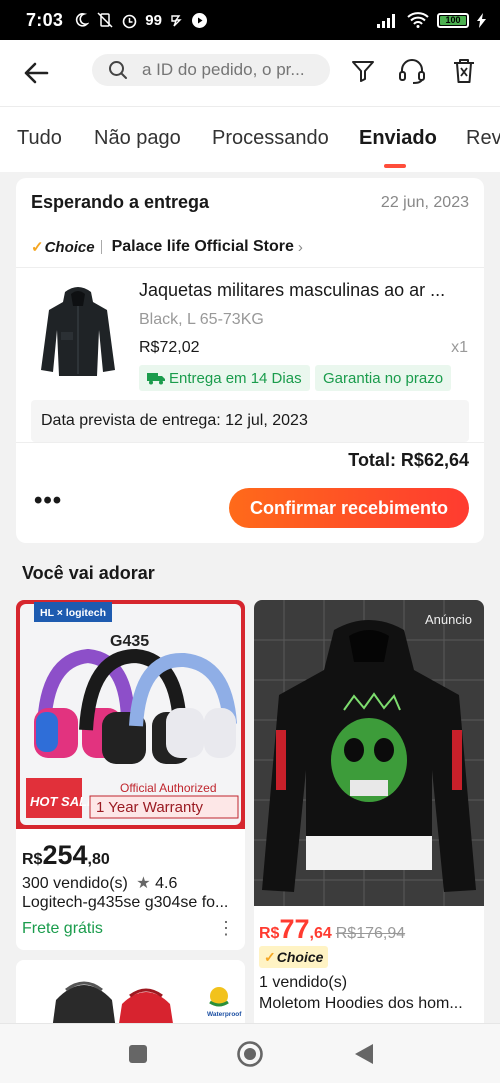 Image resolution: width=500 pixels, height=1083 pixels. Describe the element at coordinates (140, 20) in the screenshot. I see `status-notification-icons: 99` at that location.